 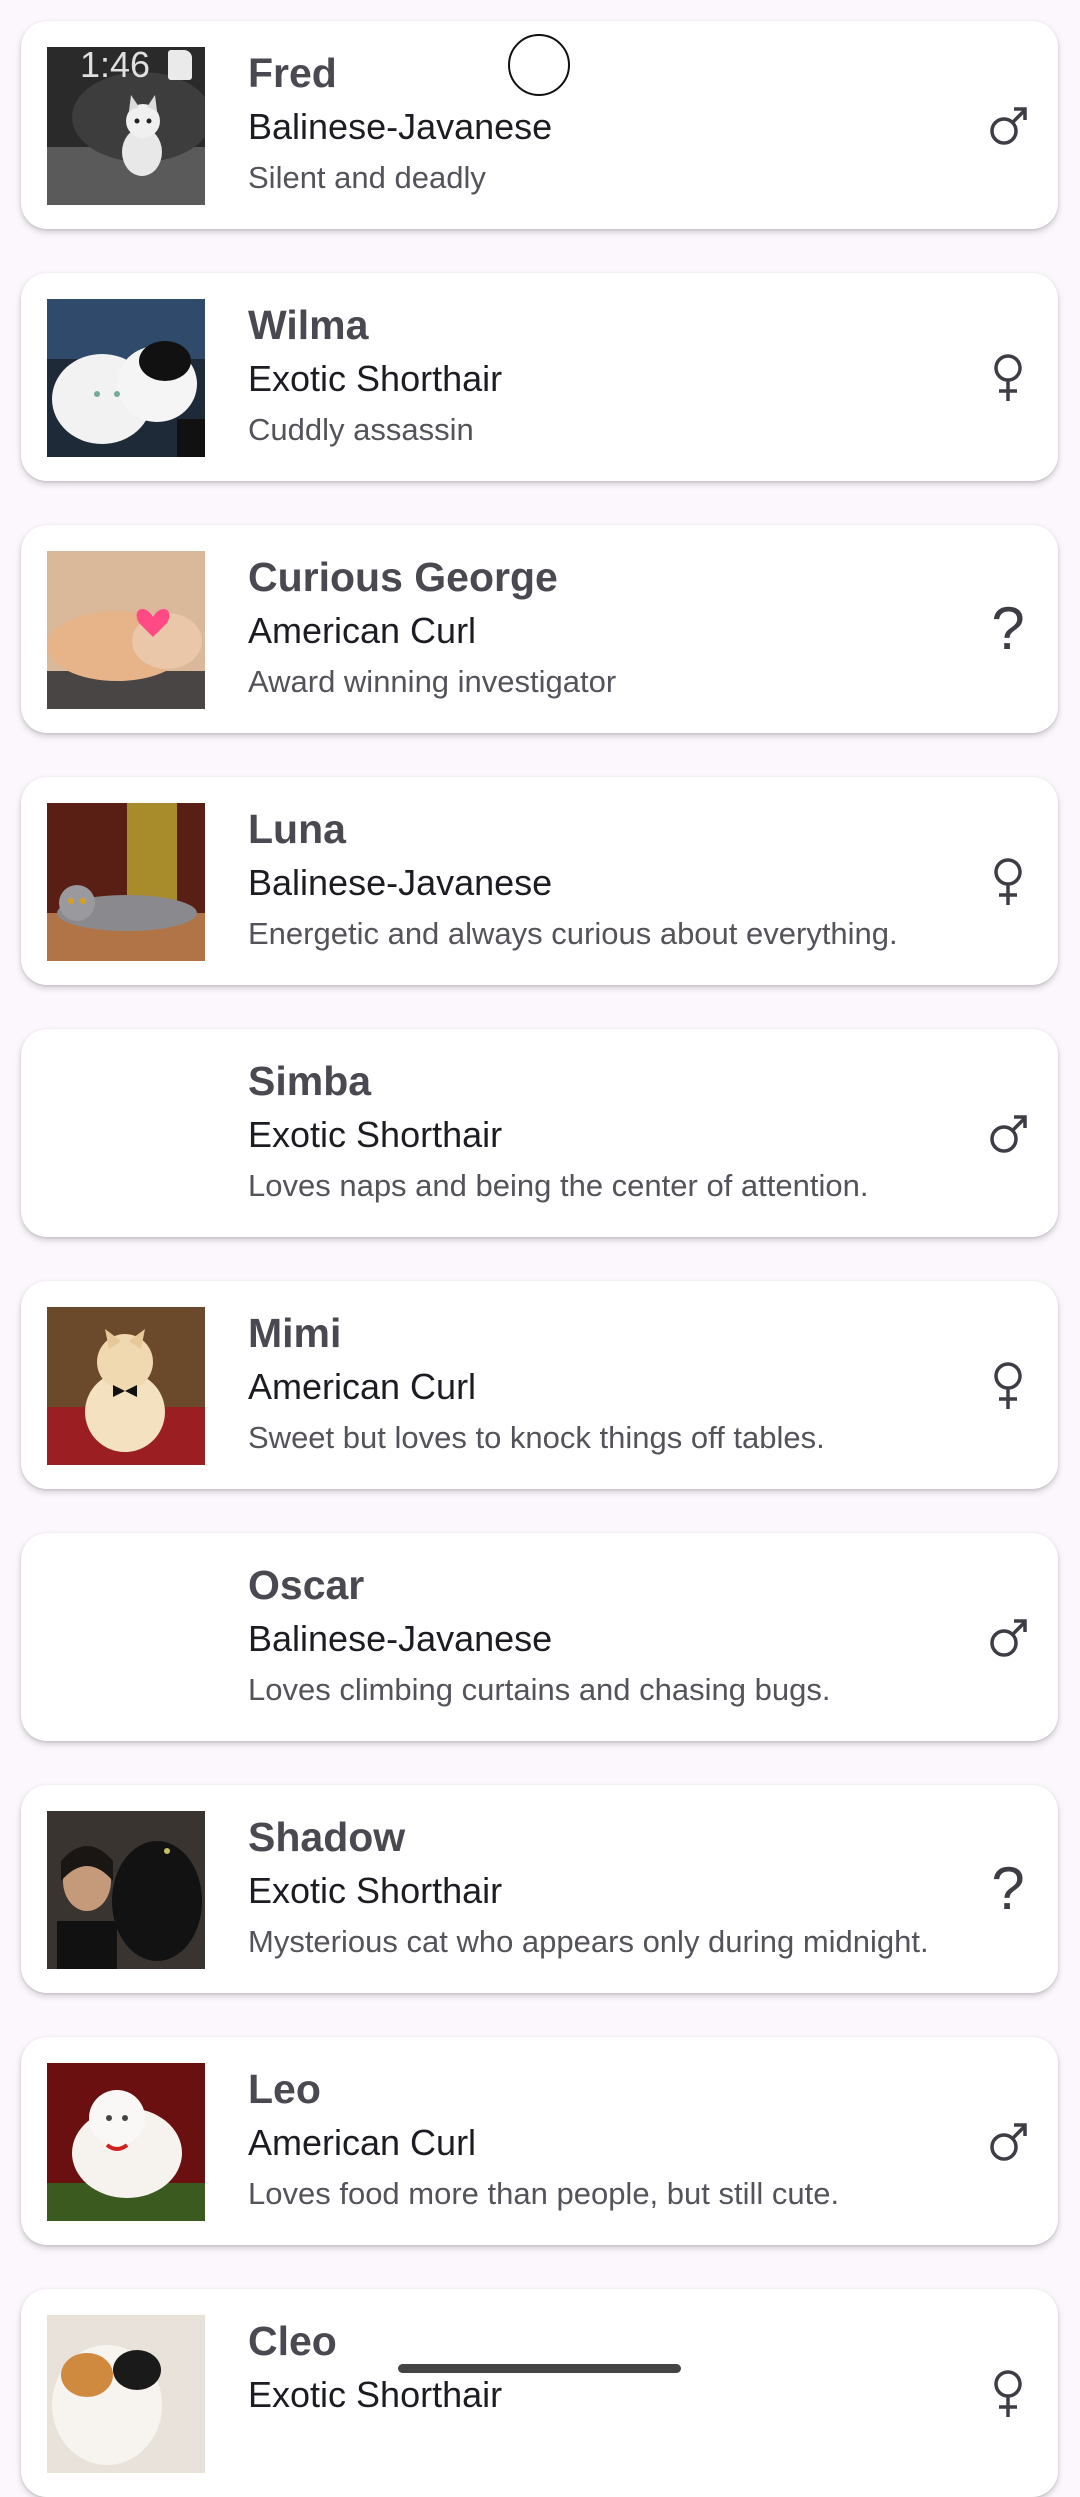 I want to click on cat-name: Simba, so click(x=310, y=1081).